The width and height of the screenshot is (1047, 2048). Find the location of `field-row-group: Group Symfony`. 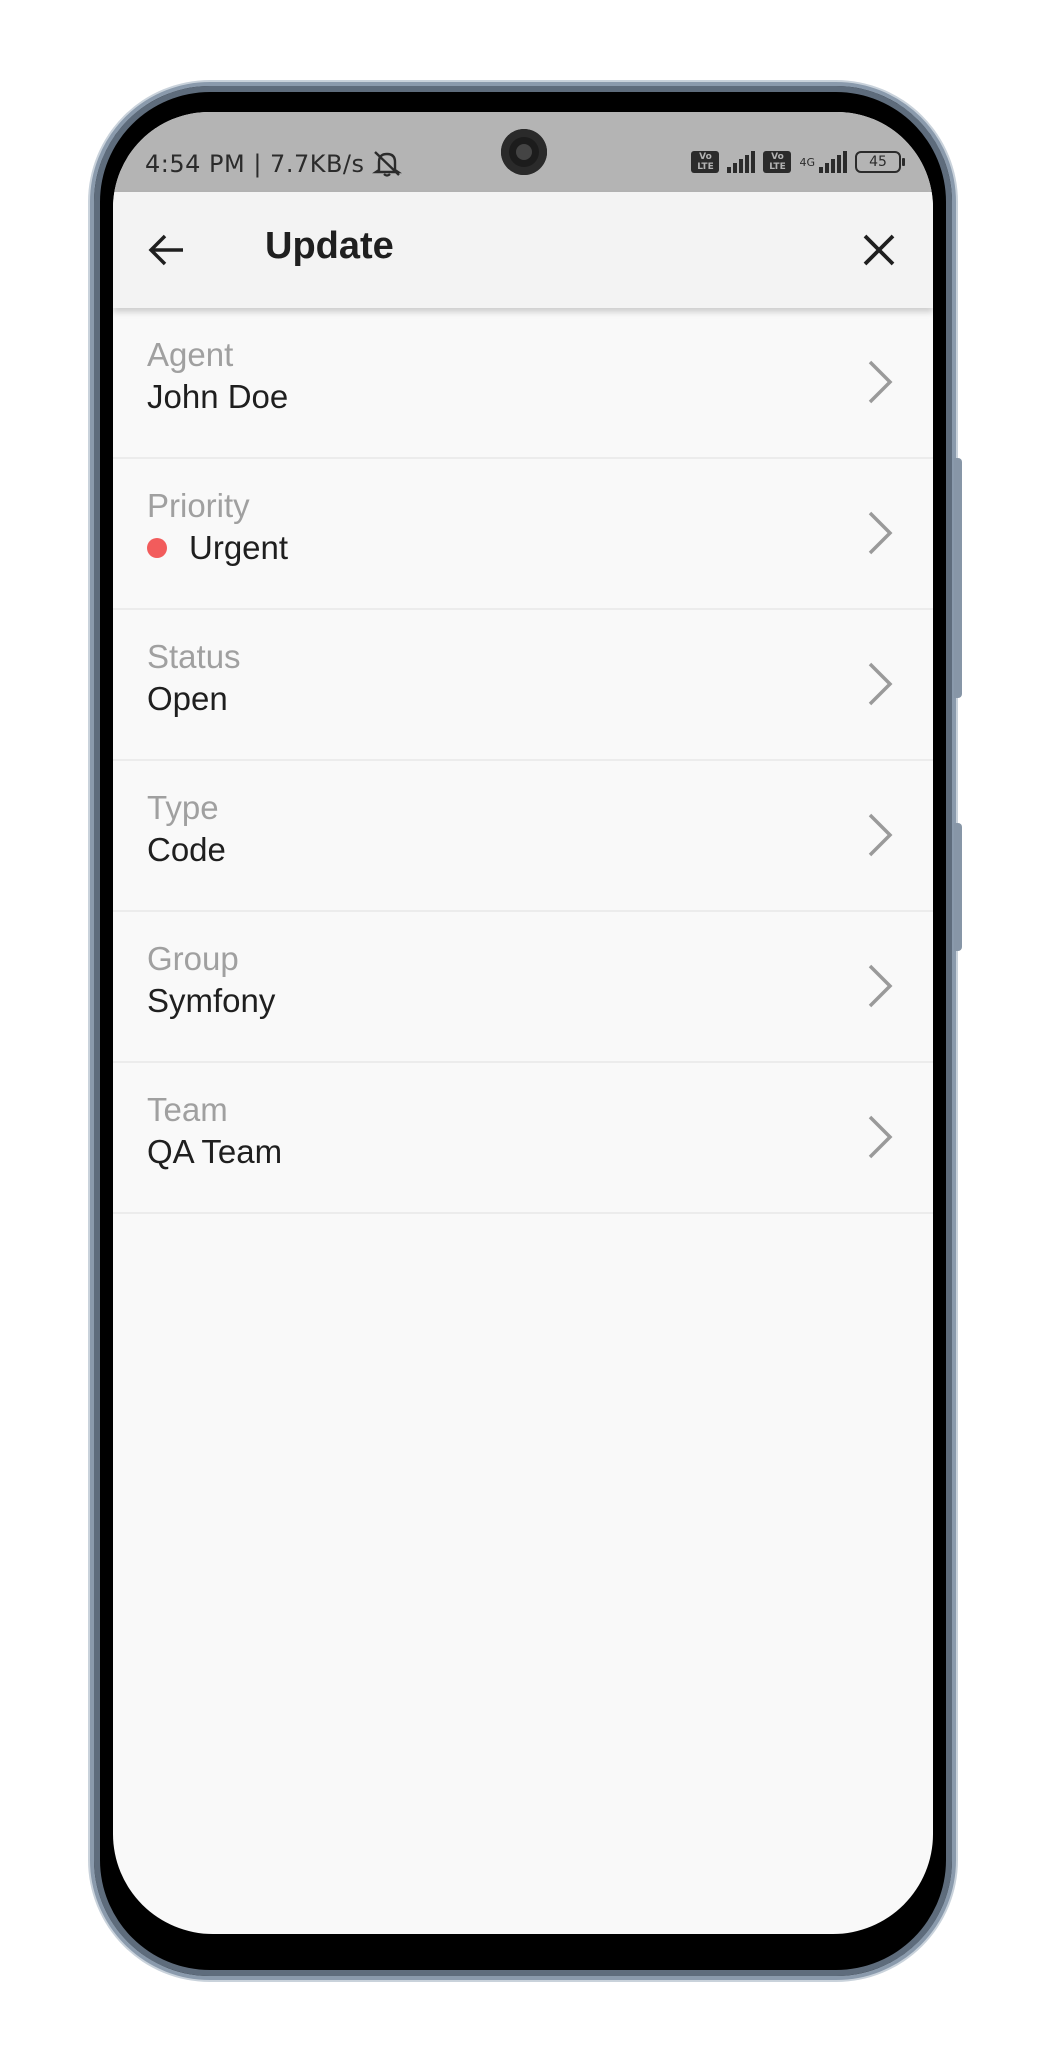

field-row-group: Group Symfony is located at coordinates (523, 987).